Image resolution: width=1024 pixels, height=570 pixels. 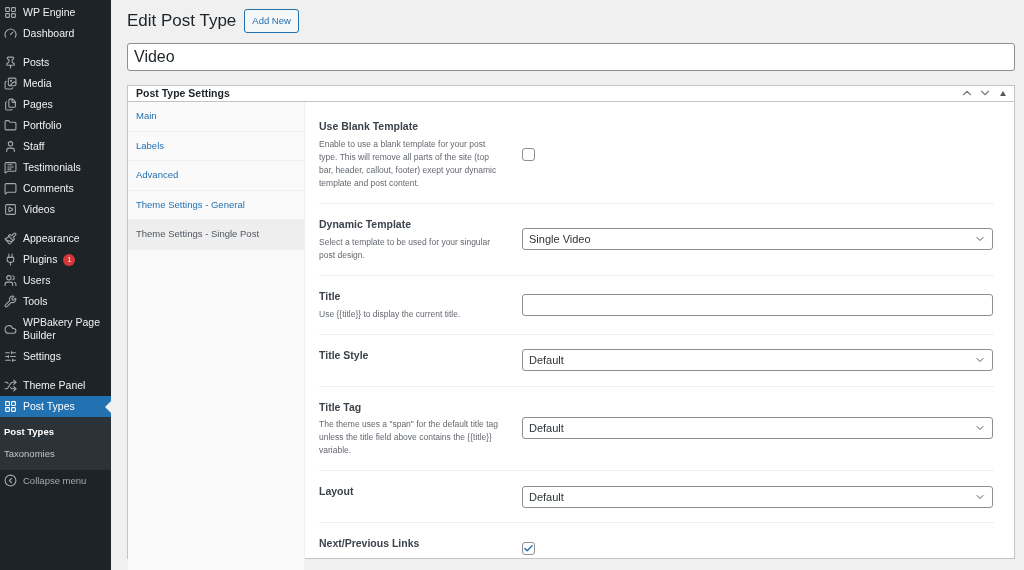 What do you see at coordinates (10, 481) in the screenshot?
I see `collapse-icon` at bounding box center [10, 481].